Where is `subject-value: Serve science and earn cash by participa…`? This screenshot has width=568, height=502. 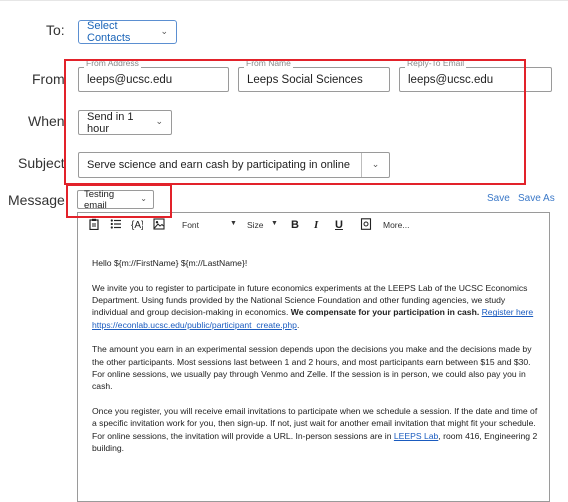
subject-value: Serve science and earn cash by participa… is located at coordinates (220, 165).